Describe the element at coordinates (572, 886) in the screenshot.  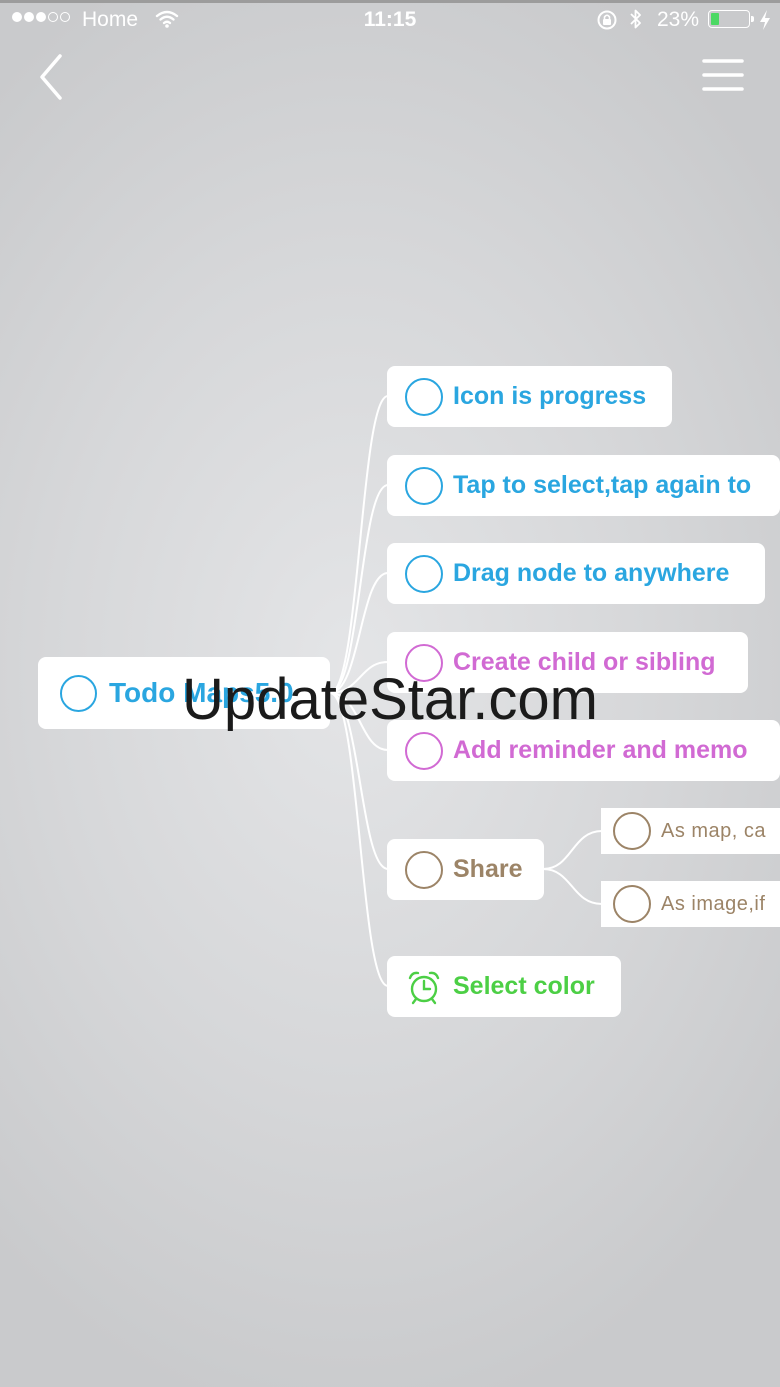
I see `connector-as-image` at that location.